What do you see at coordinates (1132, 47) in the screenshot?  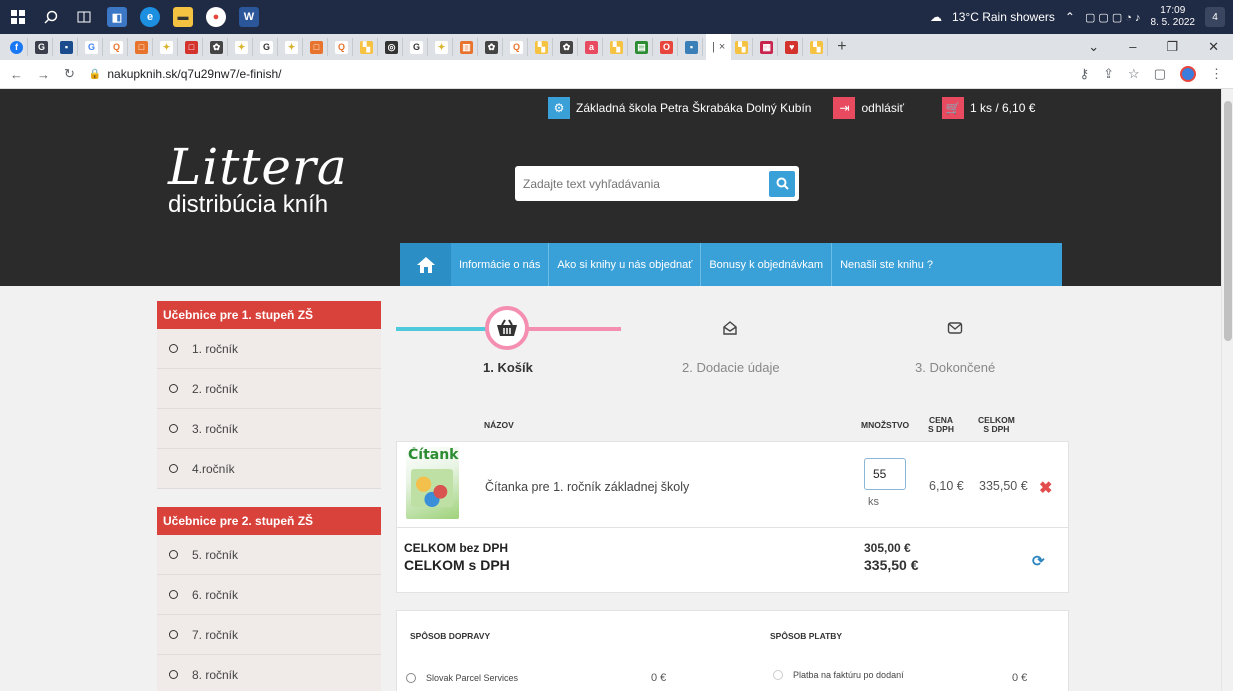 I see `minimize-icon: –` at bounding box center [1132, 47].